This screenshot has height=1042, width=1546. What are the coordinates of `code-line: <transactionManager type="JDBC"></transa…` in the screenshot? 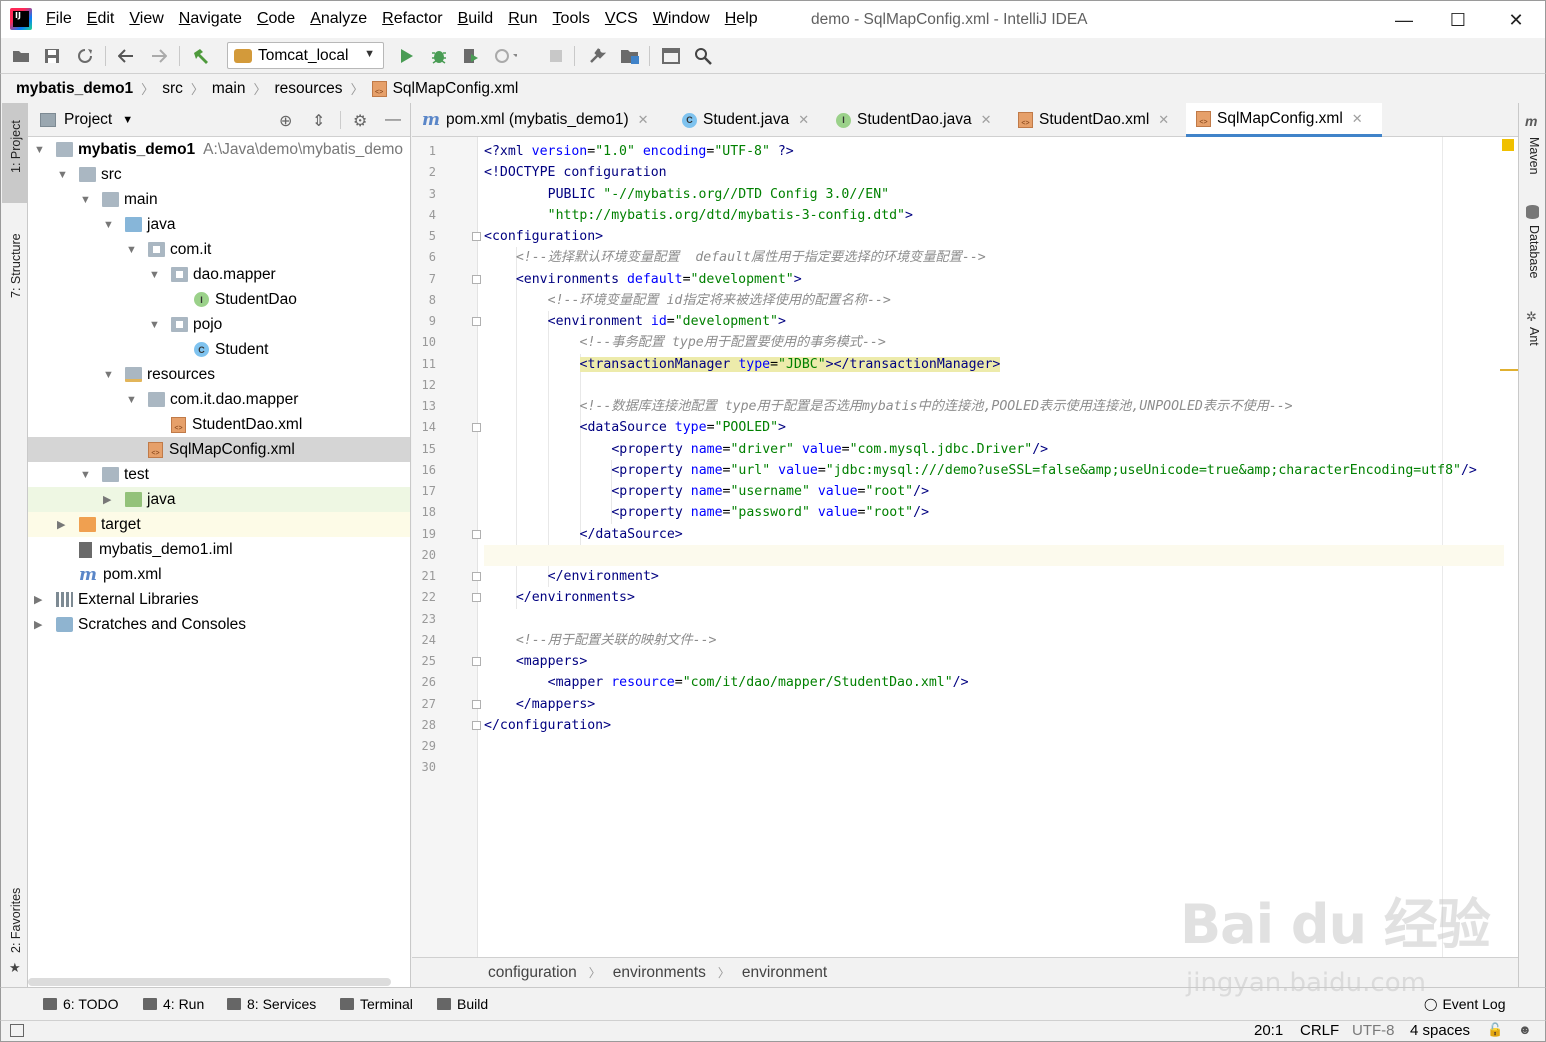 It's located at (994, 364).